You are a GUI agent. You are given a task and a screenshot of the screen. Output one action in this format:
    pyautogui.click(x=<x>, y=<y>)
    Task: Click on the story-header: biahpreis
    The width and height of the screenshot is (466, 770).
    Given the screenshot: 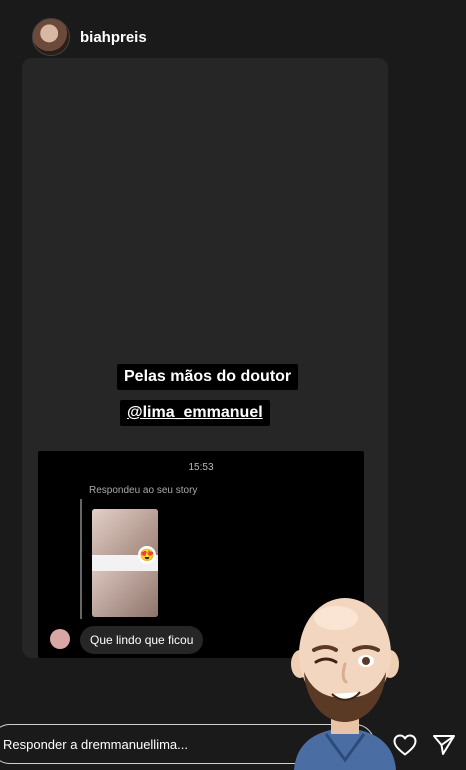 What is the action you would take?
    pyautogui.click(x=89, y=37)
    